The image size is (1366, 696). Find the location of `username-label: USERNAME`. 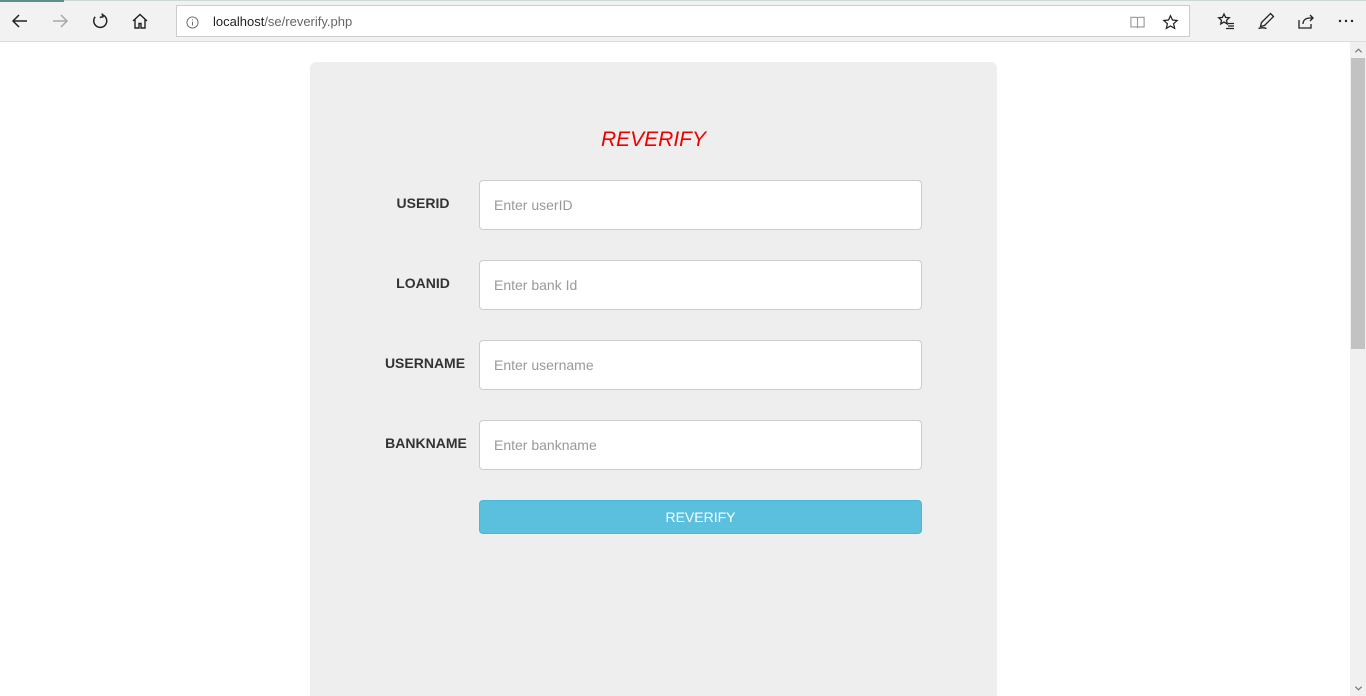

username-label: USERNAME is located at coordinates (425, 363).